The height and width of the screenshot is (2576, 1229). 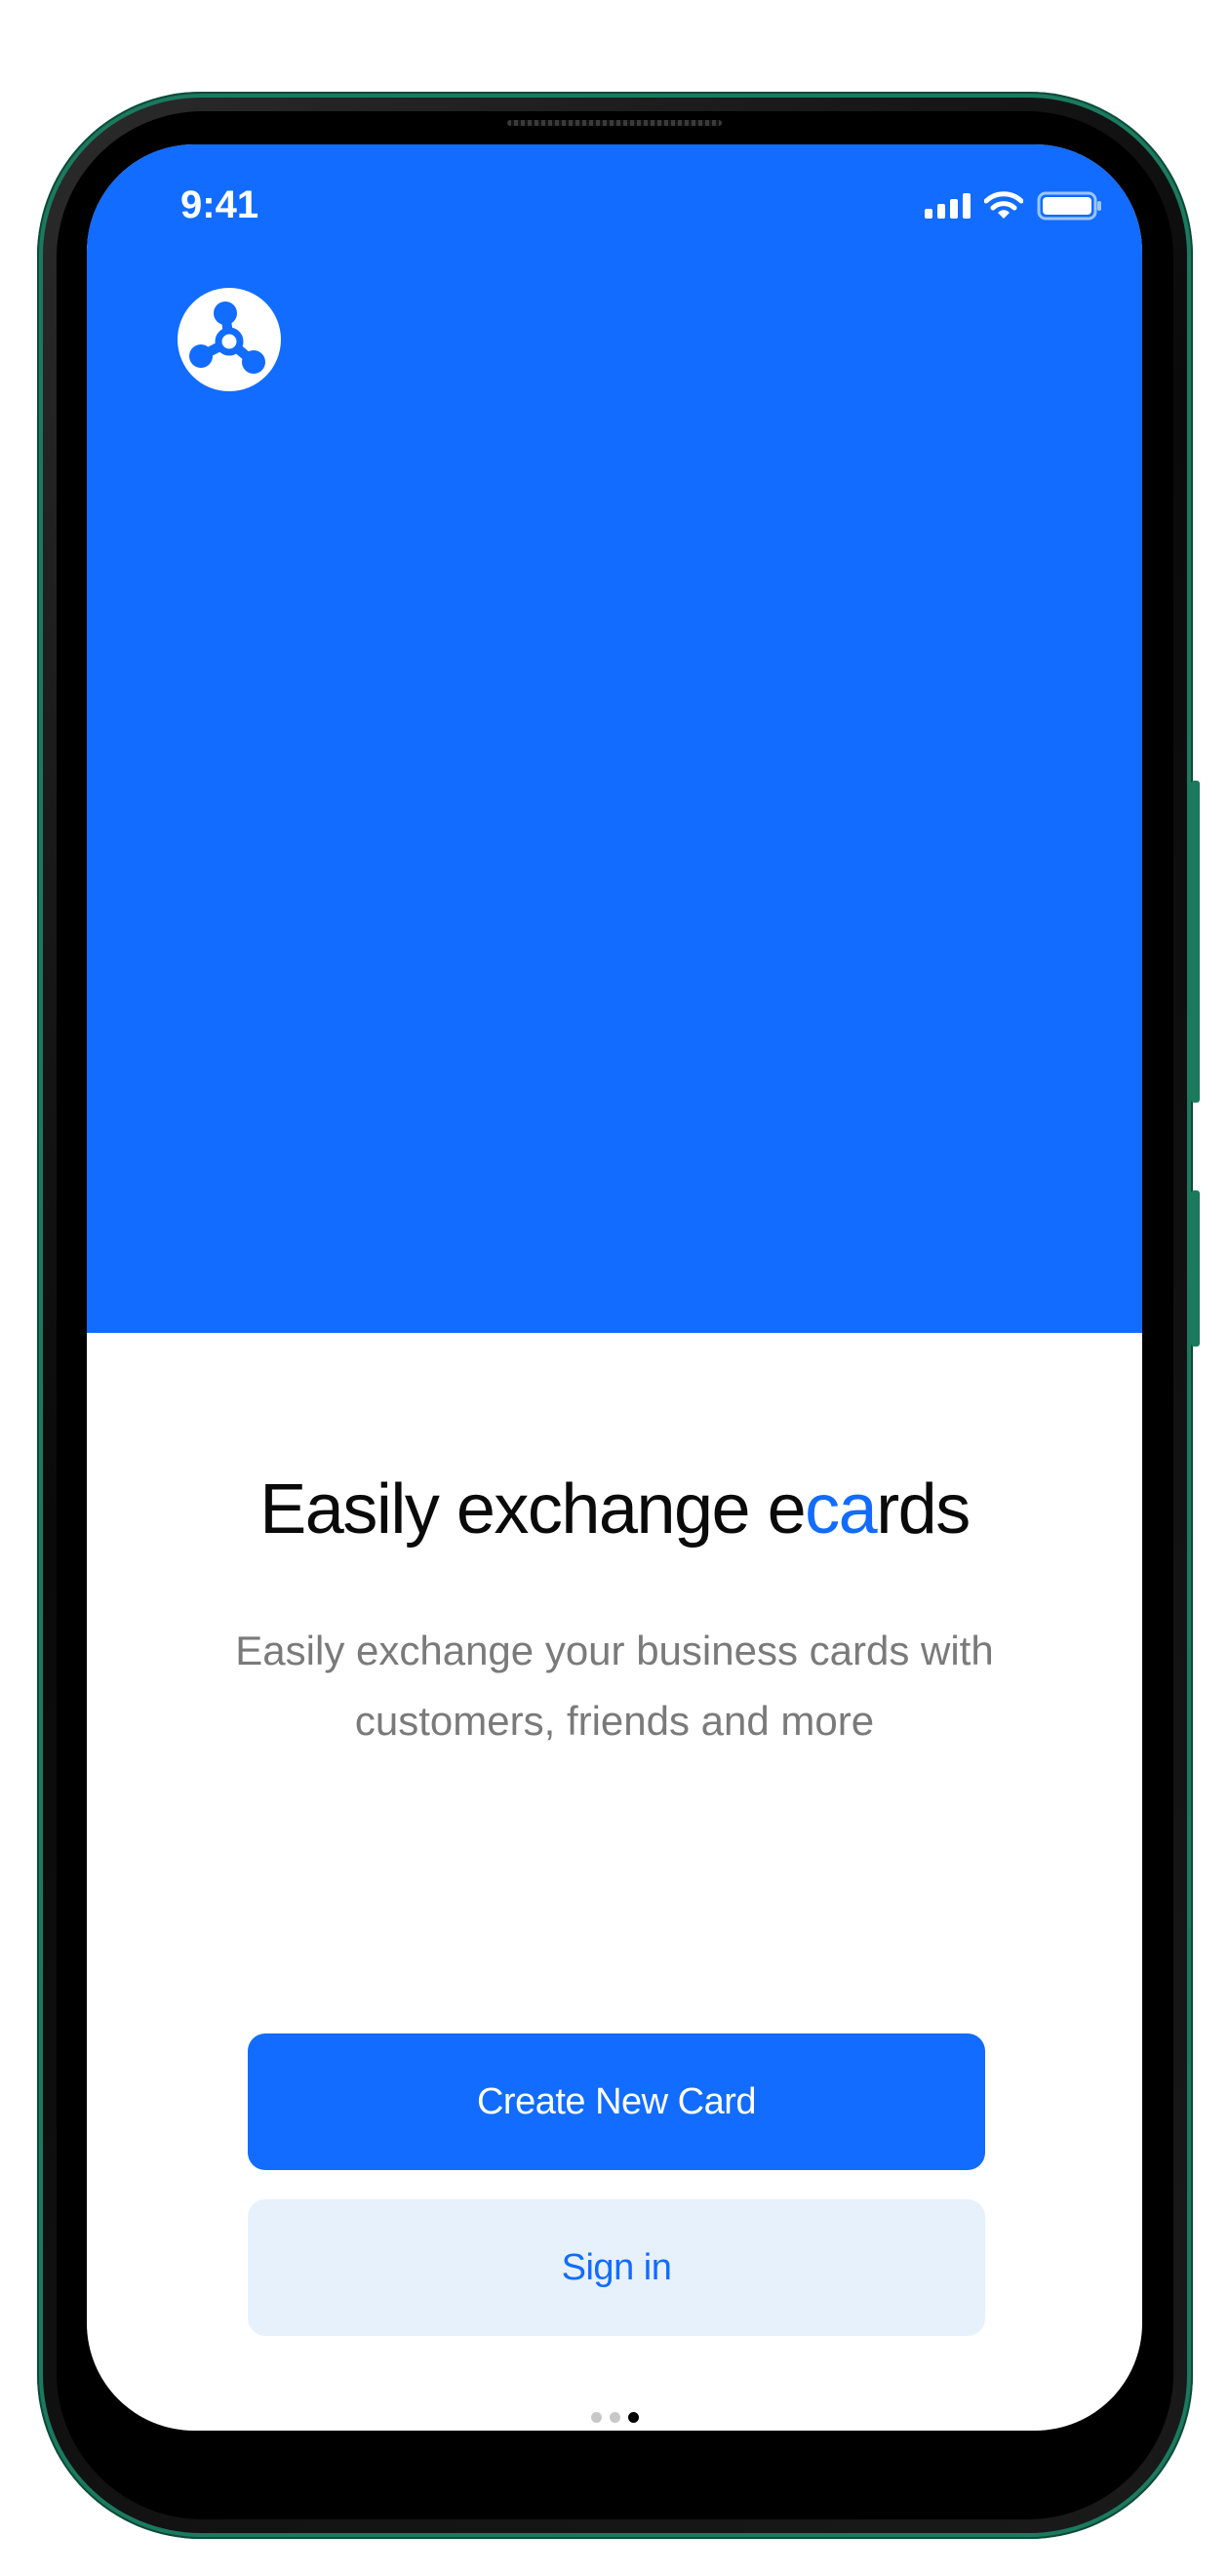 What do you see at coordinates (614, 123) in the screenshot?
I see `earpiece-speaker` at bounding box center [614, 123].